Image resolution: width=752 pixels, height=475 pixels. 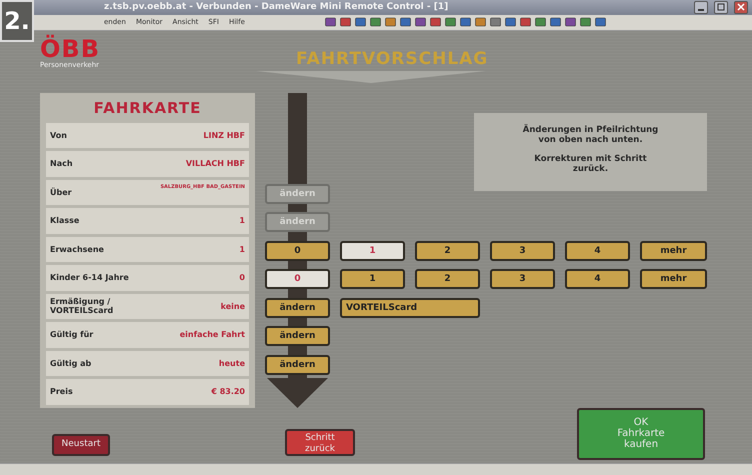 What do you see at coordinates (701, 7) in the screenshot?
I see `minimize-button` at bounding box center [701, 7].